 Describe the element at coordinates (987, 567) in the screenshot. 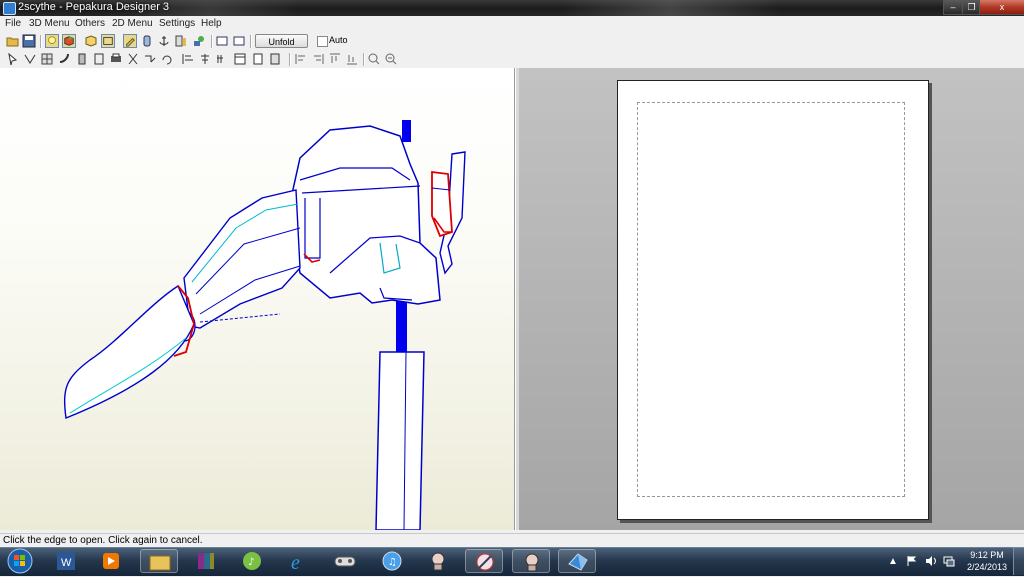

I see `clock-date: 2/24/2013` at that location.